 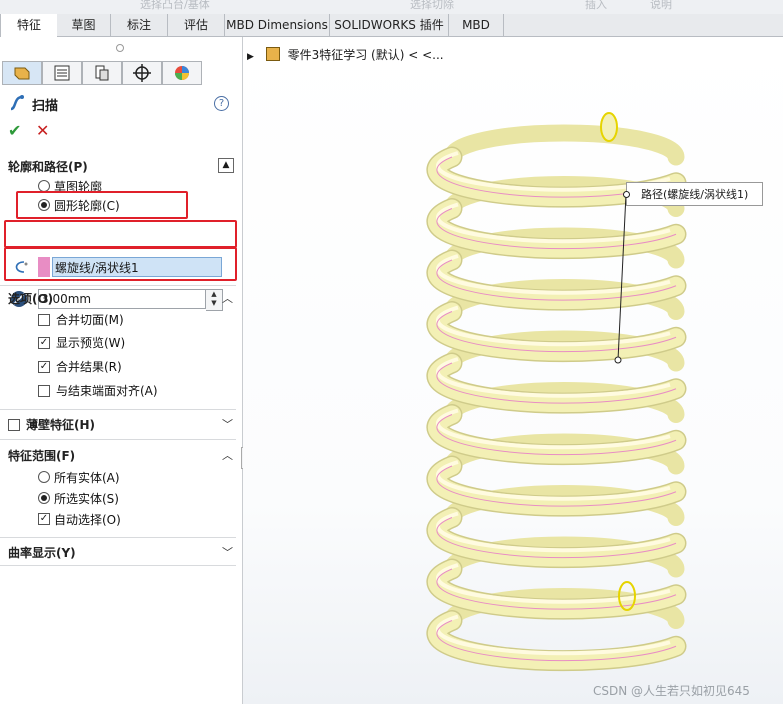 What do you see at coordinates (609, 127) in the screenshot?
I see `spring-start-profile` at bounding box center [609, 127].